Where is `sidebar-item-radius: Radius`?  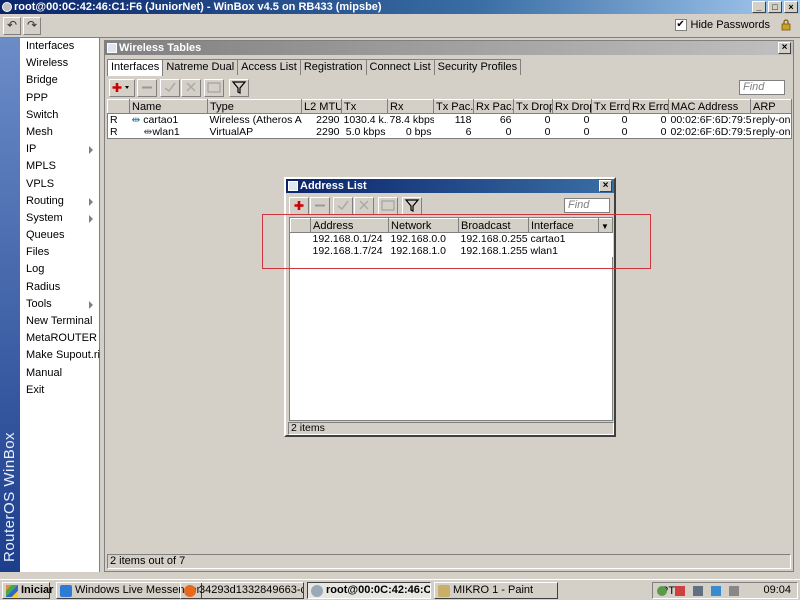 sidebar-item-radius: Radius is located at coordinates (59, 287).